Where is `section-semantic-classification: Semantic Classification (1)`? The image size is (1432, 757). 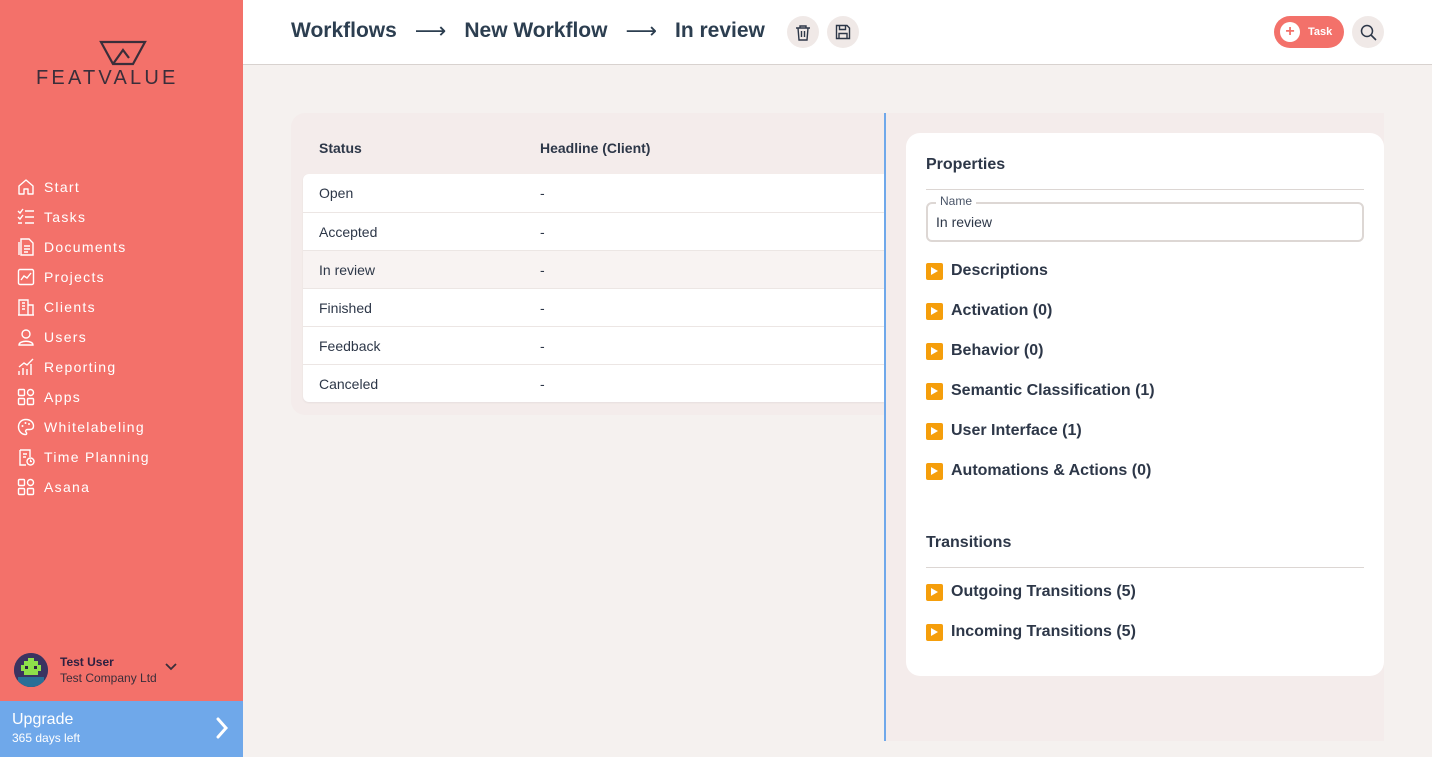 section-semantic-classification: Semantic Classification (1) is located at coordinates (1040, 391).